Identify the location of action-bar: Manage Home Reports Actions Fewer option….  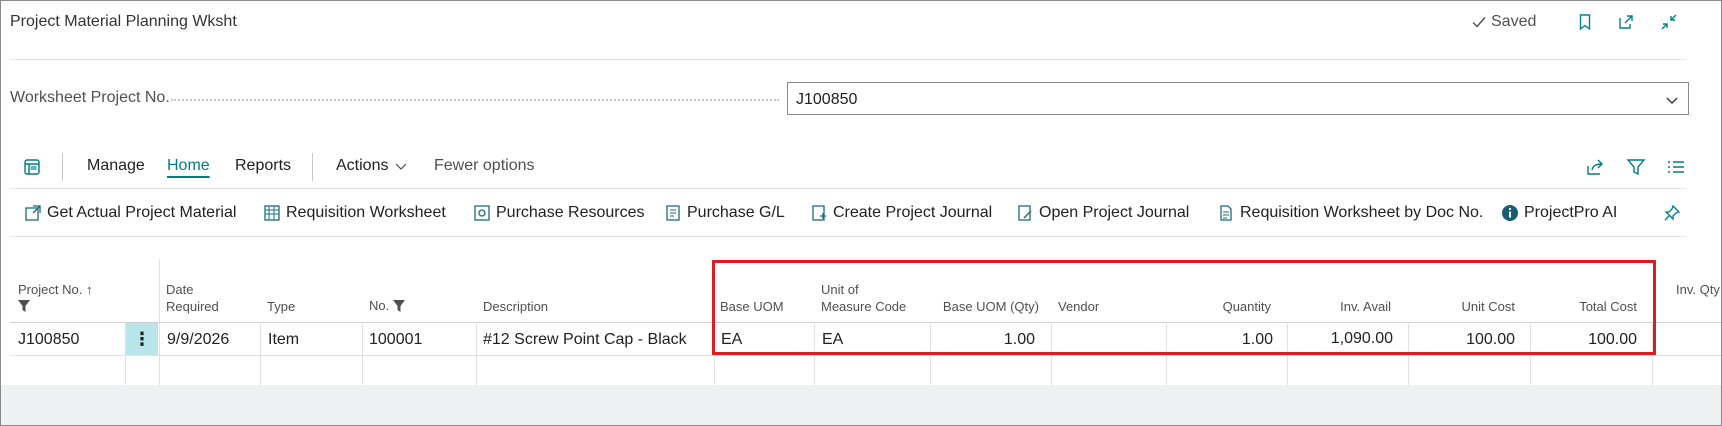
(850, 166).